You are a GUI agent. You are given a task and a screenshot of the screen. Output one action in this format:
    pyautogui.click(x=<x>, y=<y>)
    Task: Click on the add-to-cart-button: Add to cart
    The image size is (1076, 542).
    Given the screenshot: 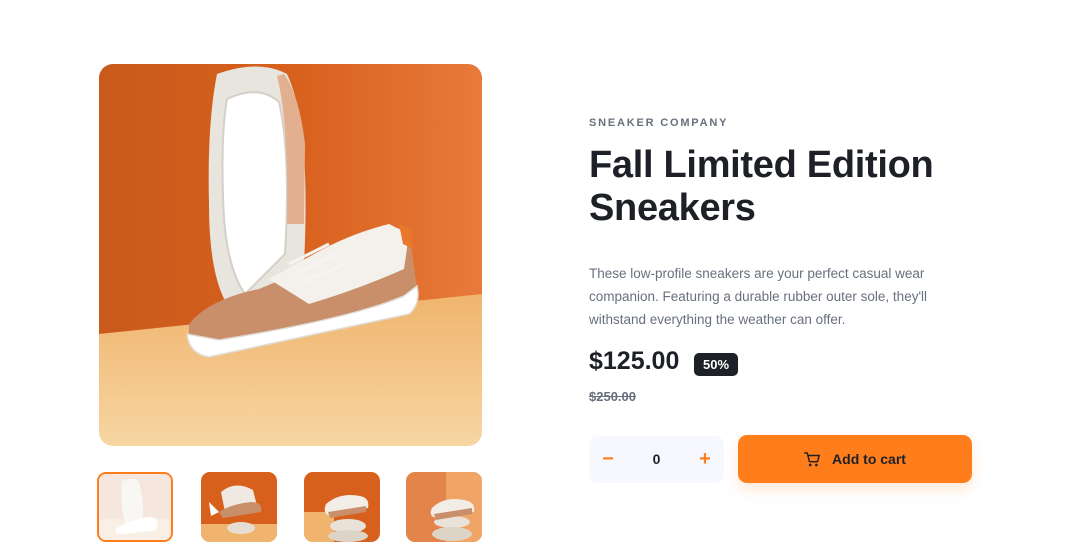 What is the action you would take?
    pyautogui.click(x=855, y=459)
    